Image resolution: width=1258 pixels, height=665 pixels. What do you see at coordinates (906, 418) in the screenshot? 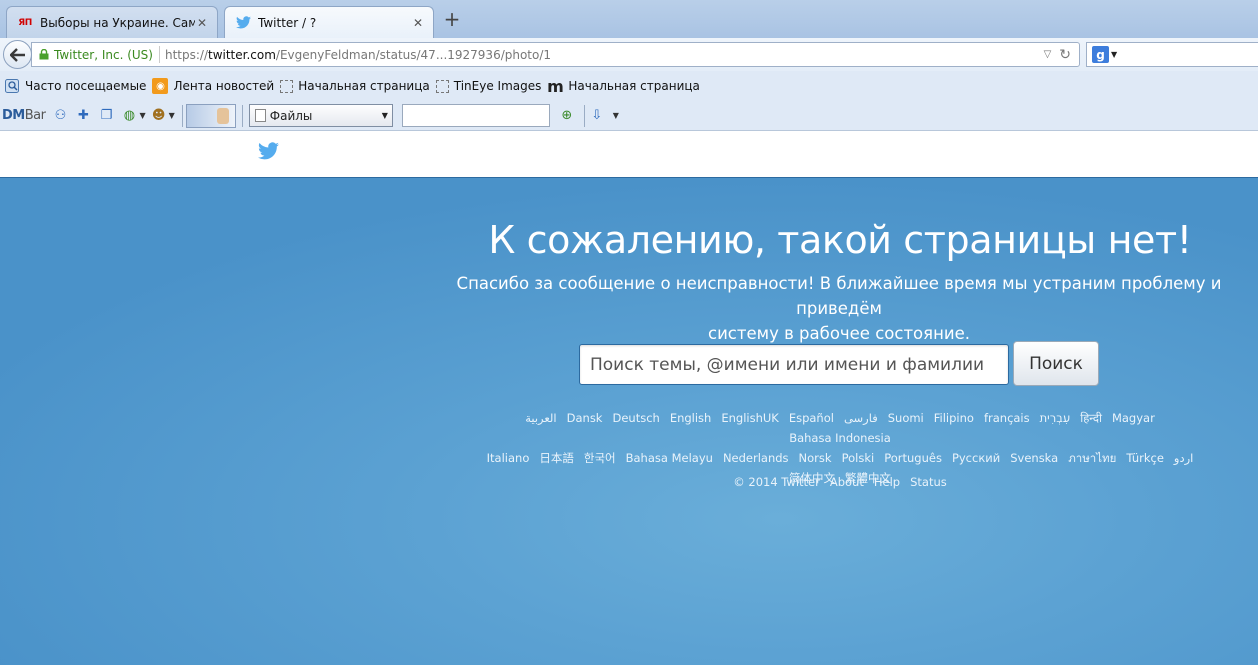
I see `language-link: Suomi` at bounding box center [906, 418].